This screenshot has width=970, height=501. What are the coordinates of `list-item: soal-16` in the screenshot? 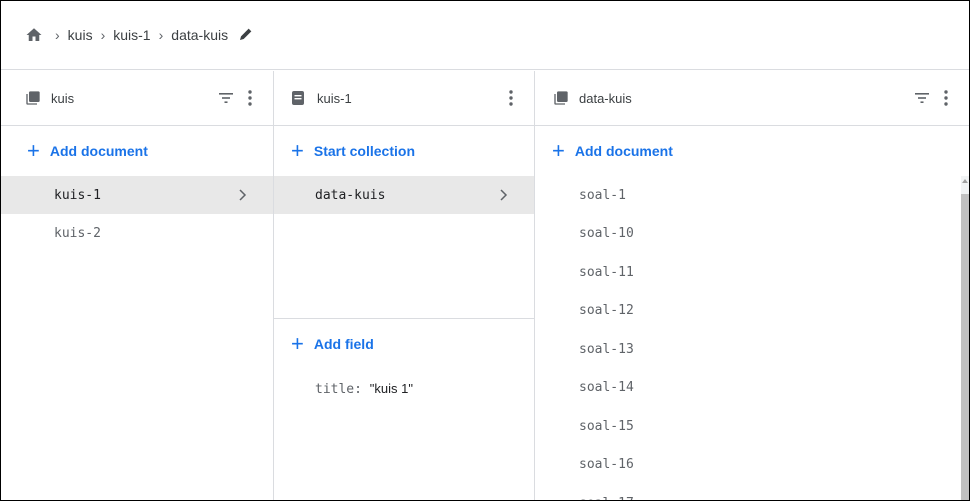 It's located at (752, 465).